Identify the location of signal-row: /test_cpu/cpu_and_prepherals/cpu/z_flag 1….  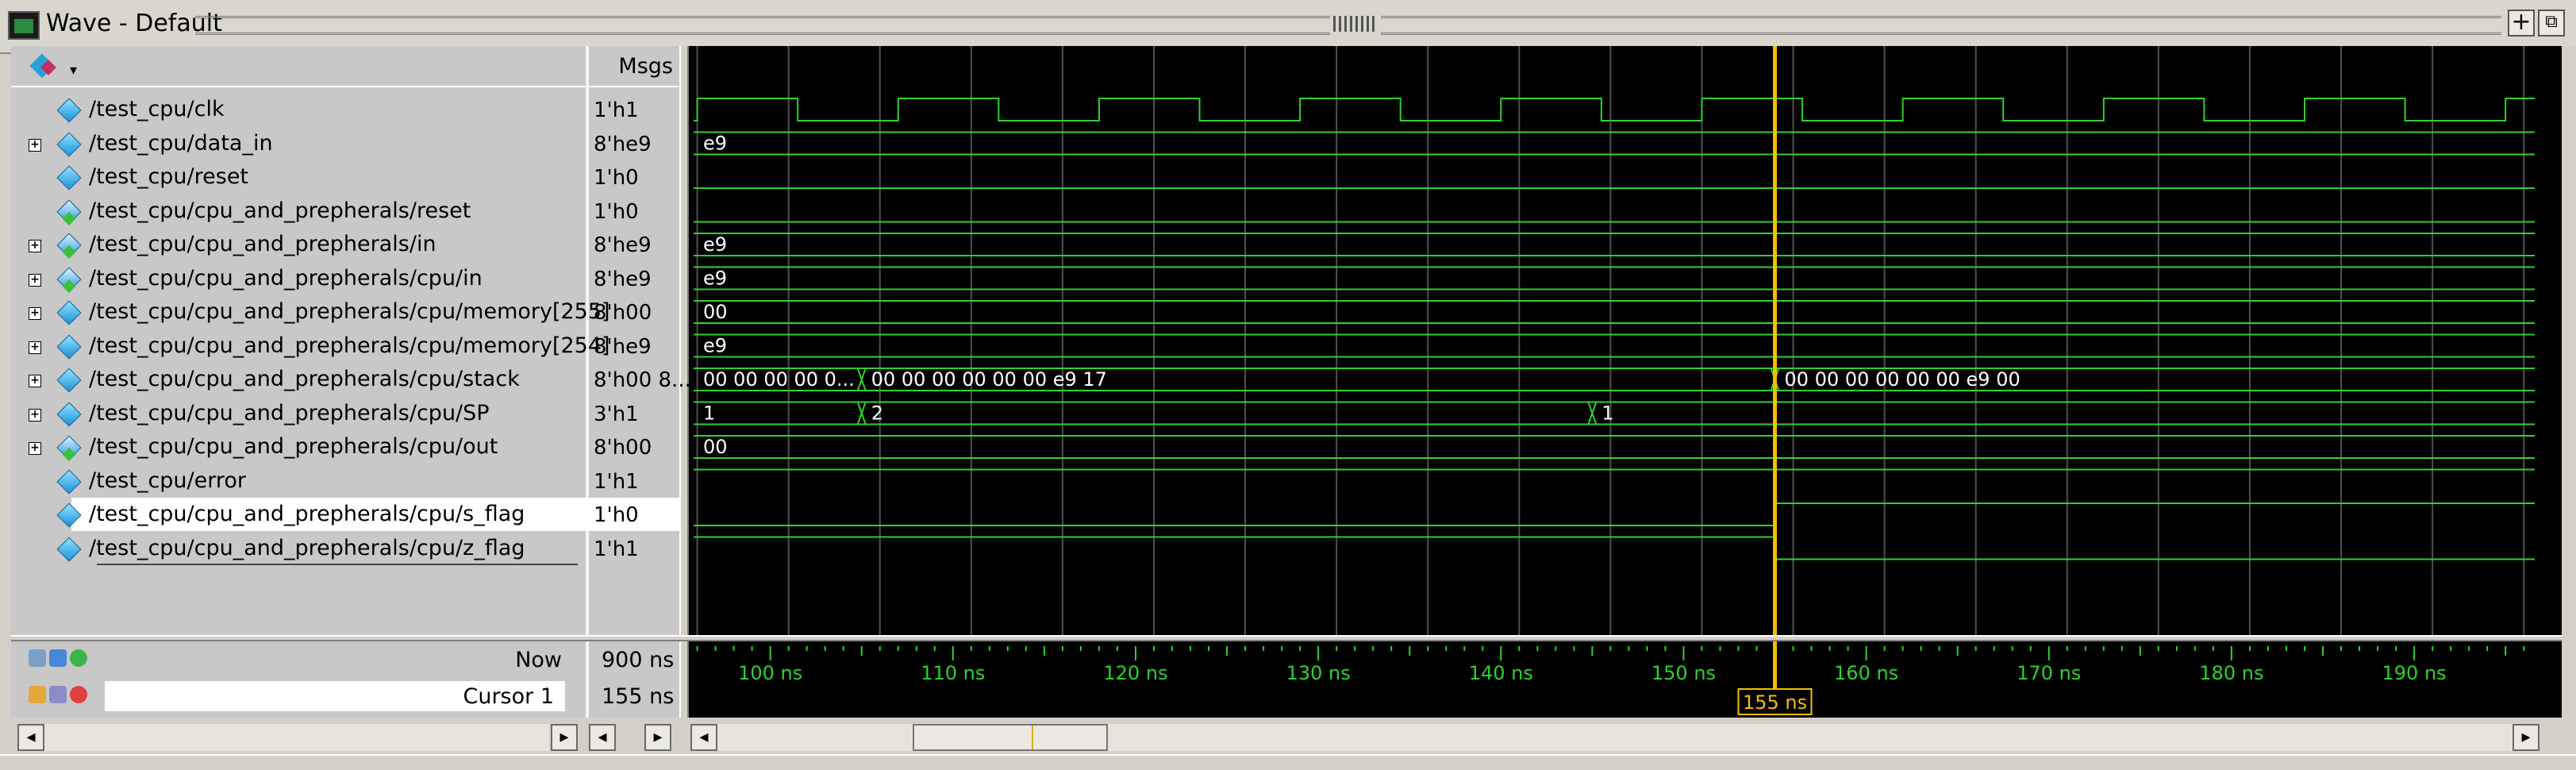
(341, 549).